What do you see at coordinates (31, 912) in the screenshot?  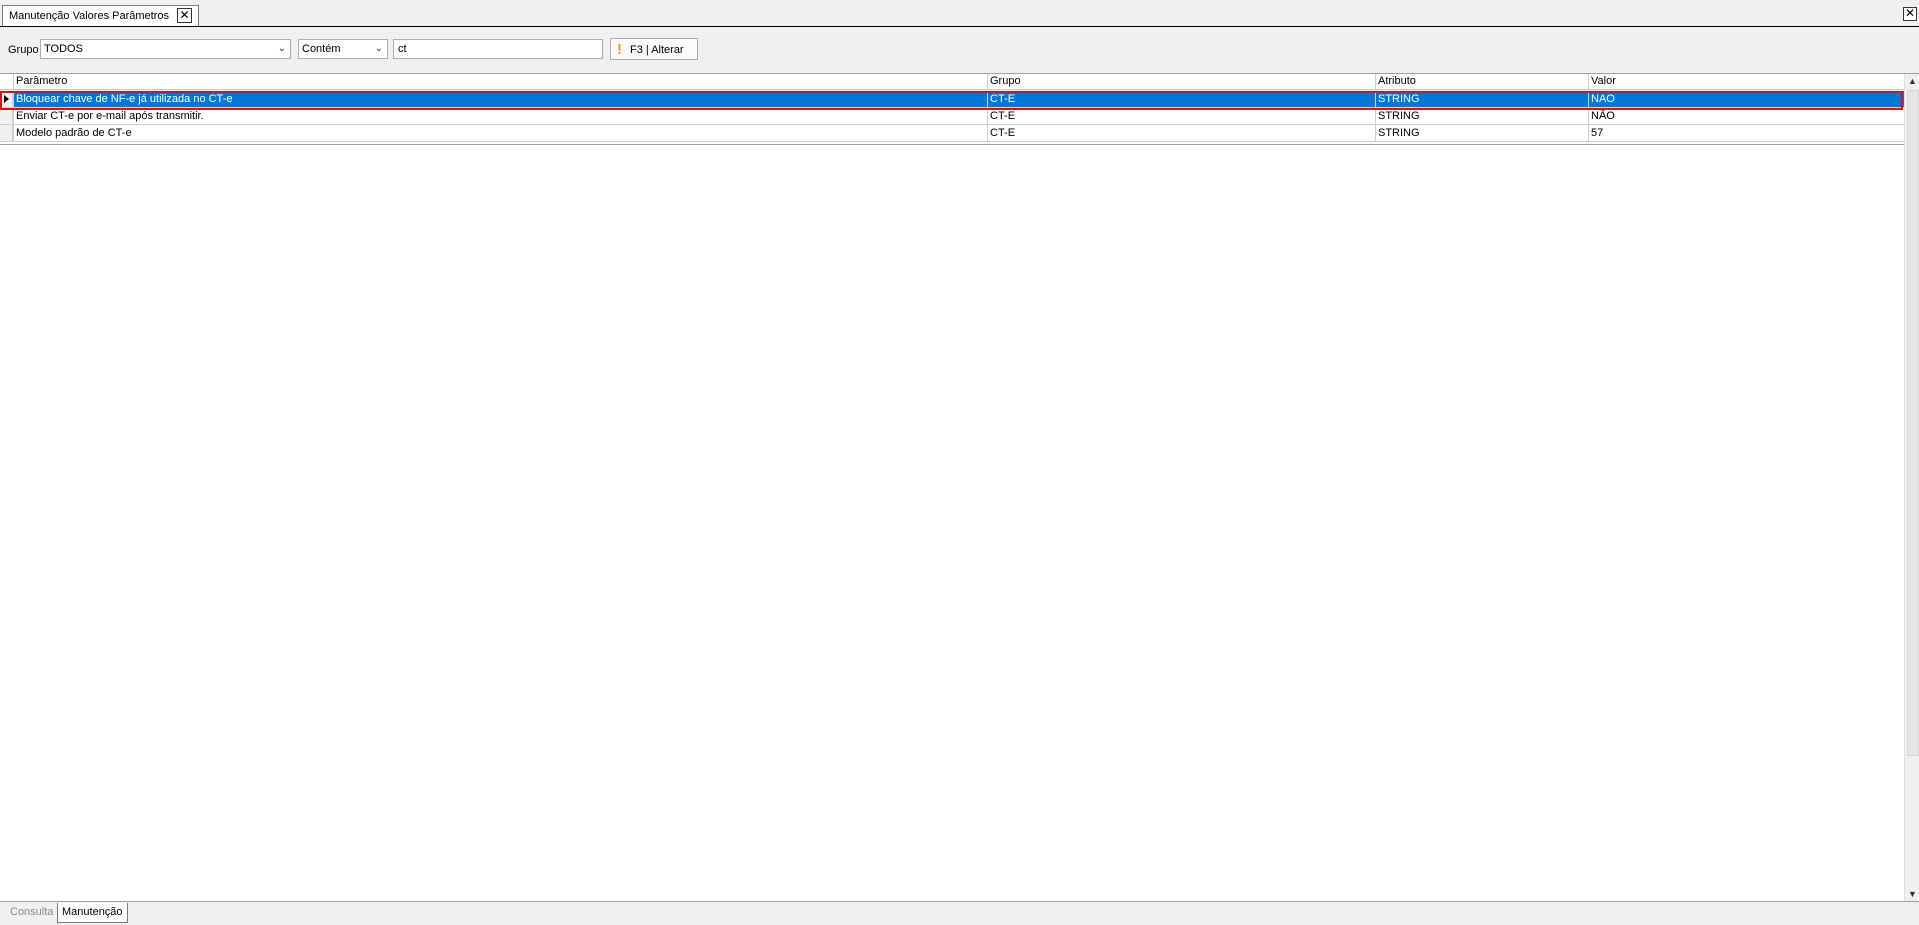 I see `tab-consulta: Consulta` at bounding box center [31, 912].